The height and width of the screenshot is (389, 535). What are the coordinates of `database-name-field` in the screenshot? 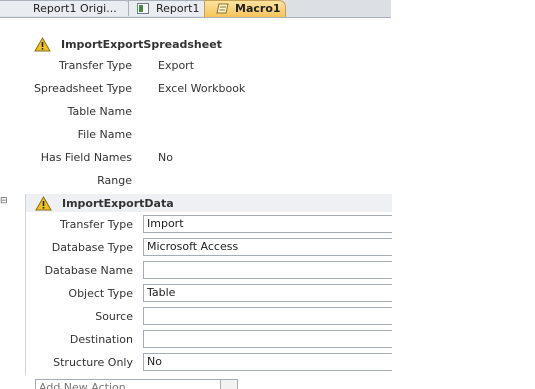 It's located at (267, 270).